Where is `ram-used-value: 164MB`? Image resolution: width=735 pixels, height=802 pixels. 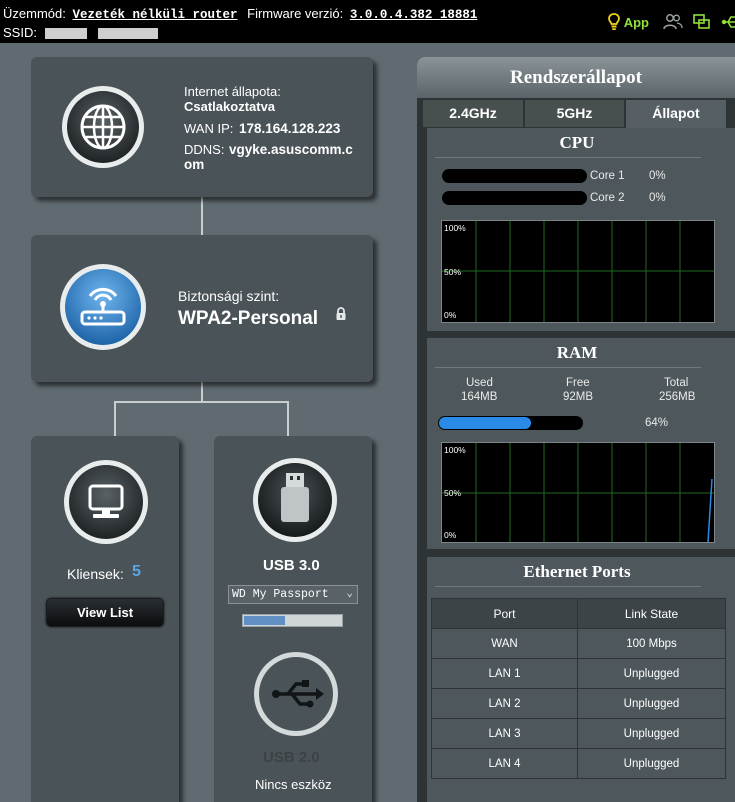
ram-used-value: 164MB is located at coordinates (479, 397).